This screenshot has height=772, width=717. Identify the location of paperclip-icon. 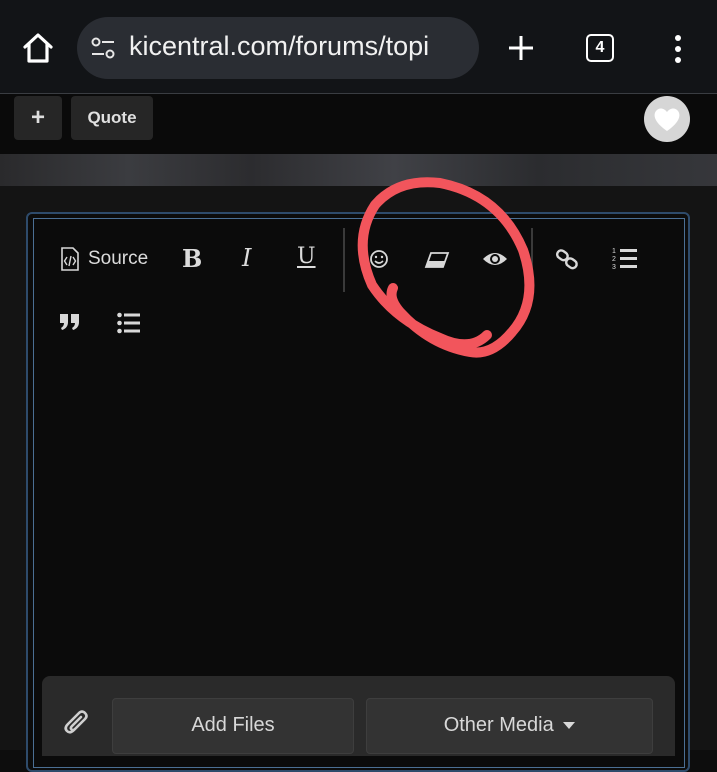
(76, 722).